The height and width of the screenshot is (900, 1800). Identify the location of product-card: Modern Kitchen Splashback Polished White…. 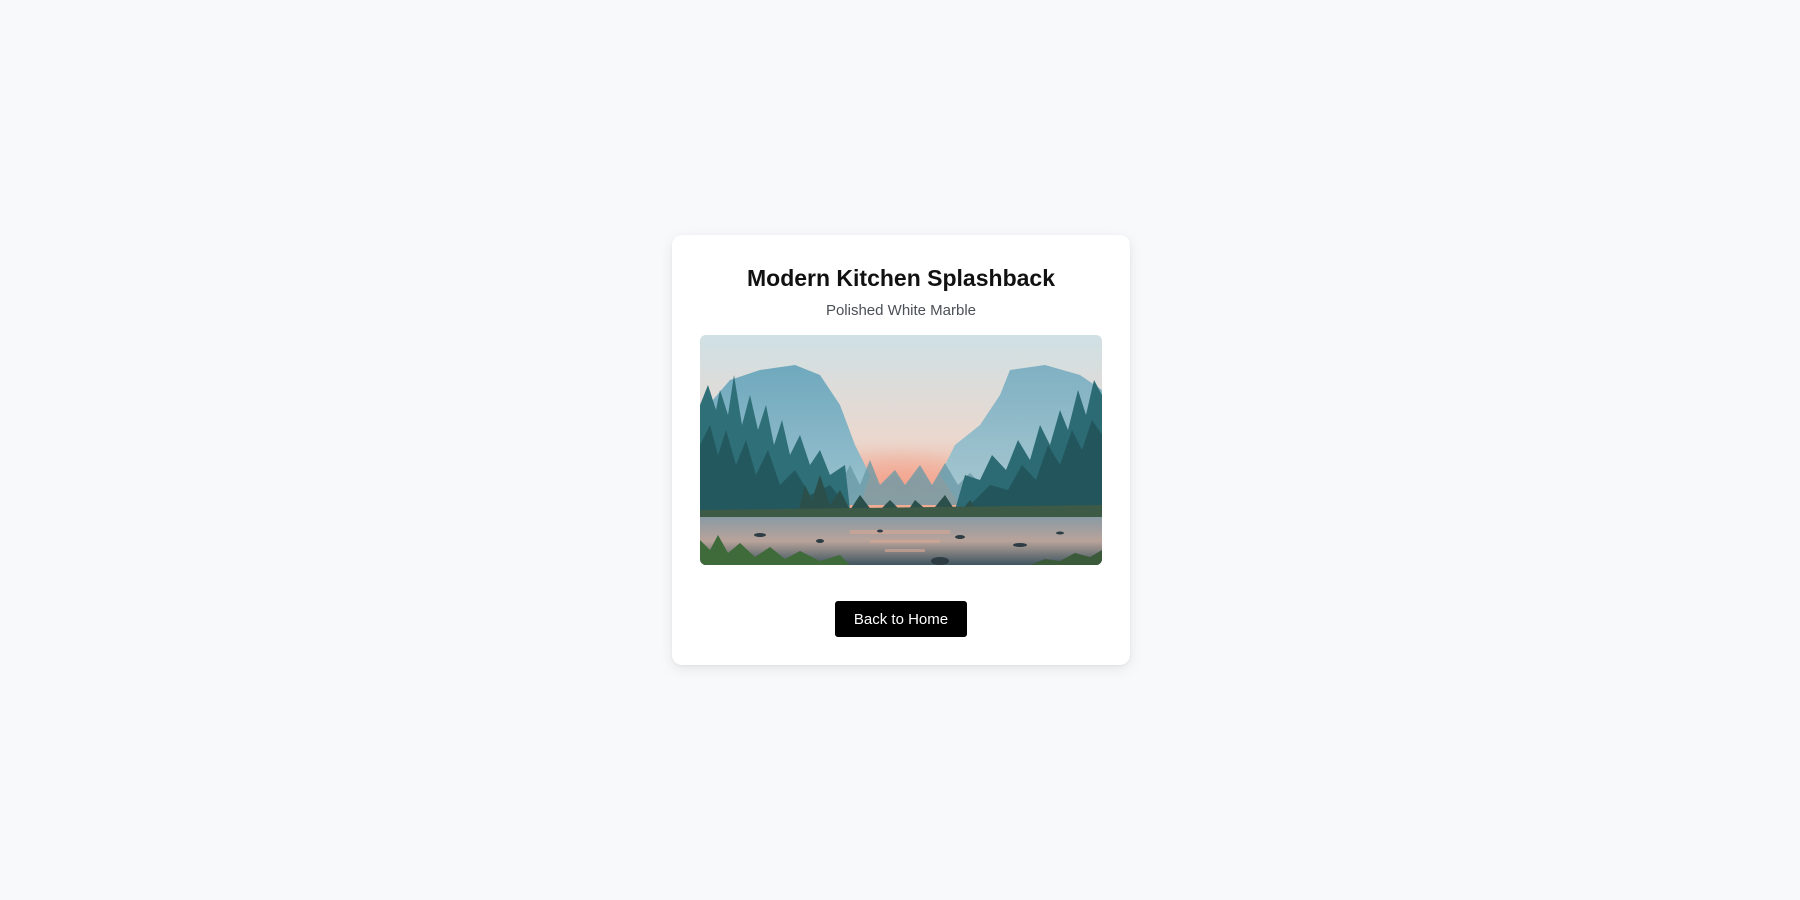
(901, 450).